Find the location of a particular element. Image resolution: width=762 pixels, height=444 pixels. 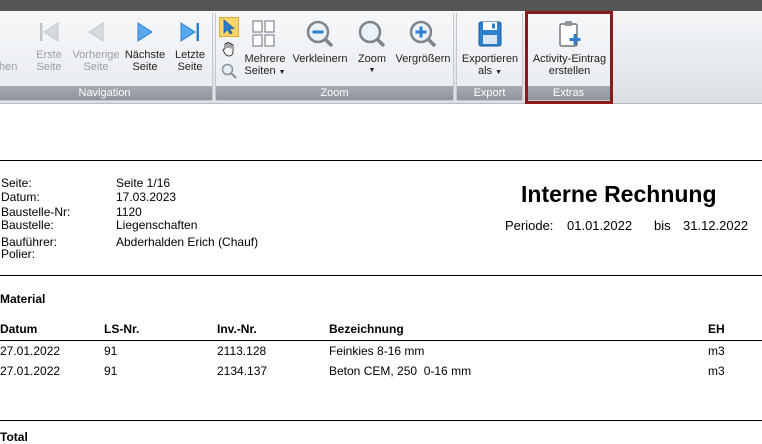

first-page-label-2: Seite is located at coordinates (49, 67).